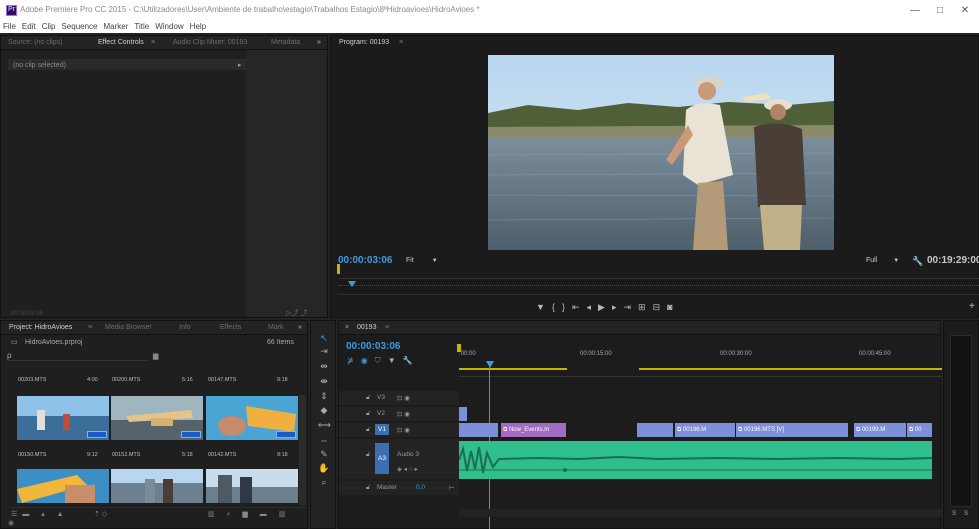 This screenshot has width=979, height=529. What do you see at coordinates (9, 27) in the screenshot?
I see `menu-file: File` at bounding box center [9, 27].